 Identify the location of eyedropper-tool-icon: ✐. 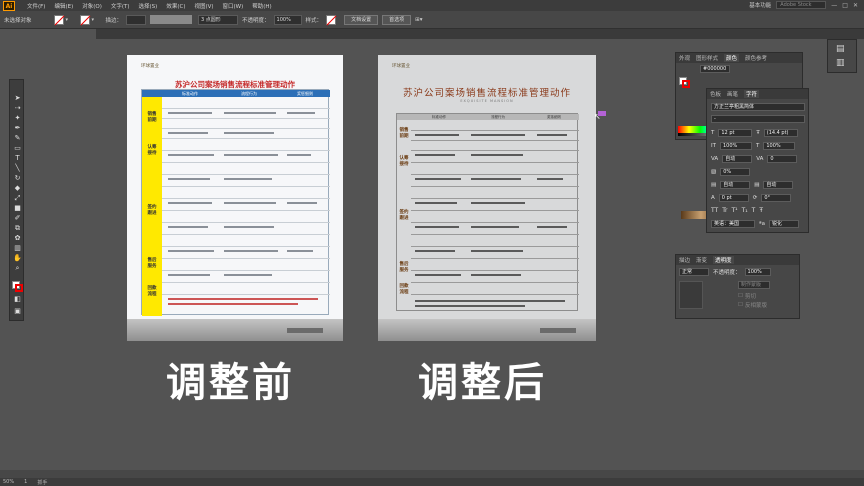
(17, 218).